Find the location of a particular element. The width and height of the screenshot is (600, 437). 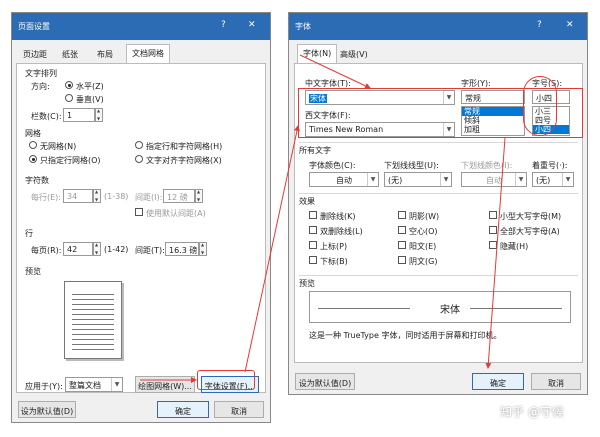

arrow-to-font-box is located at coordinates (272, 249).